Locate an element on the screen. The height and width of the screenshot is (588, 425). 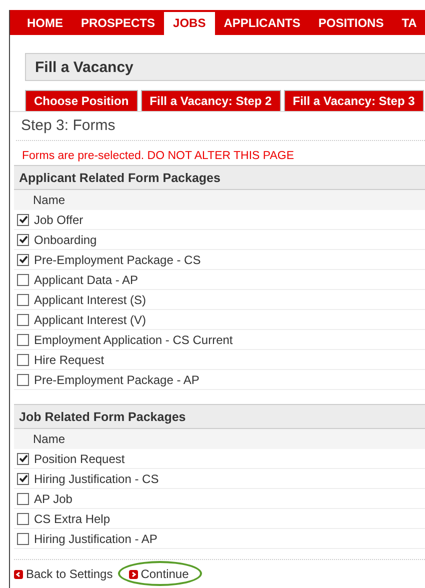
form-name: Pre-Employment Package - AP is located at coordinates (117, 379).